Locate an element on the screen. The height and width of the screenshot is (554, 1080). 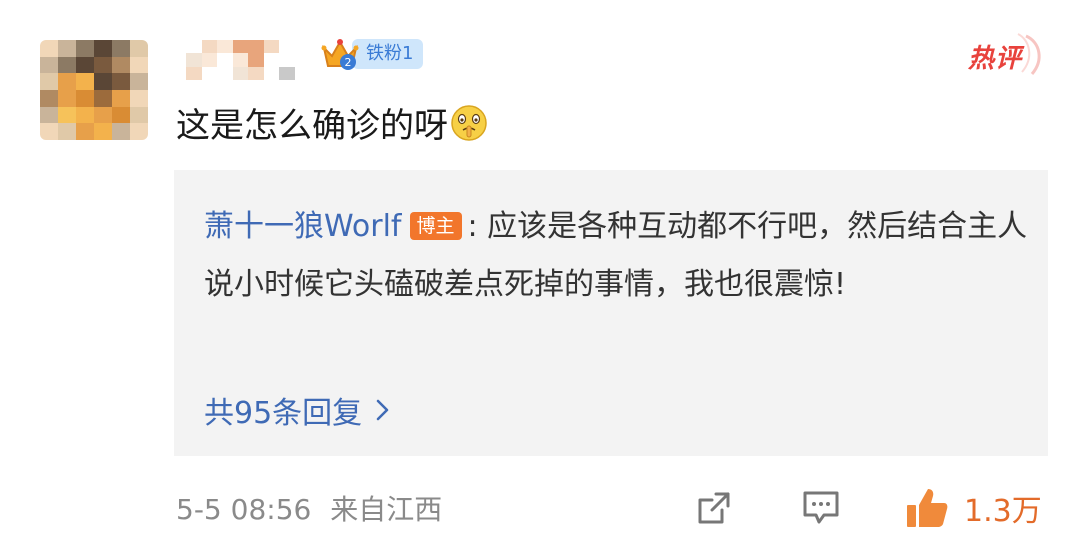
like-count: 1.3万 is located at coordinates (1003, 511).